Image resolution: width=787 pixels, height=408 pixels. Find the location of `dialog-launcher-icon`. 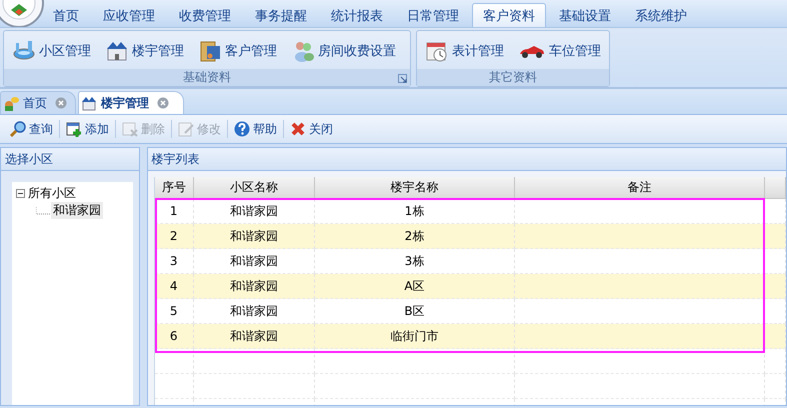

dialog-launcher-icon is located at coordinates (402, 78).